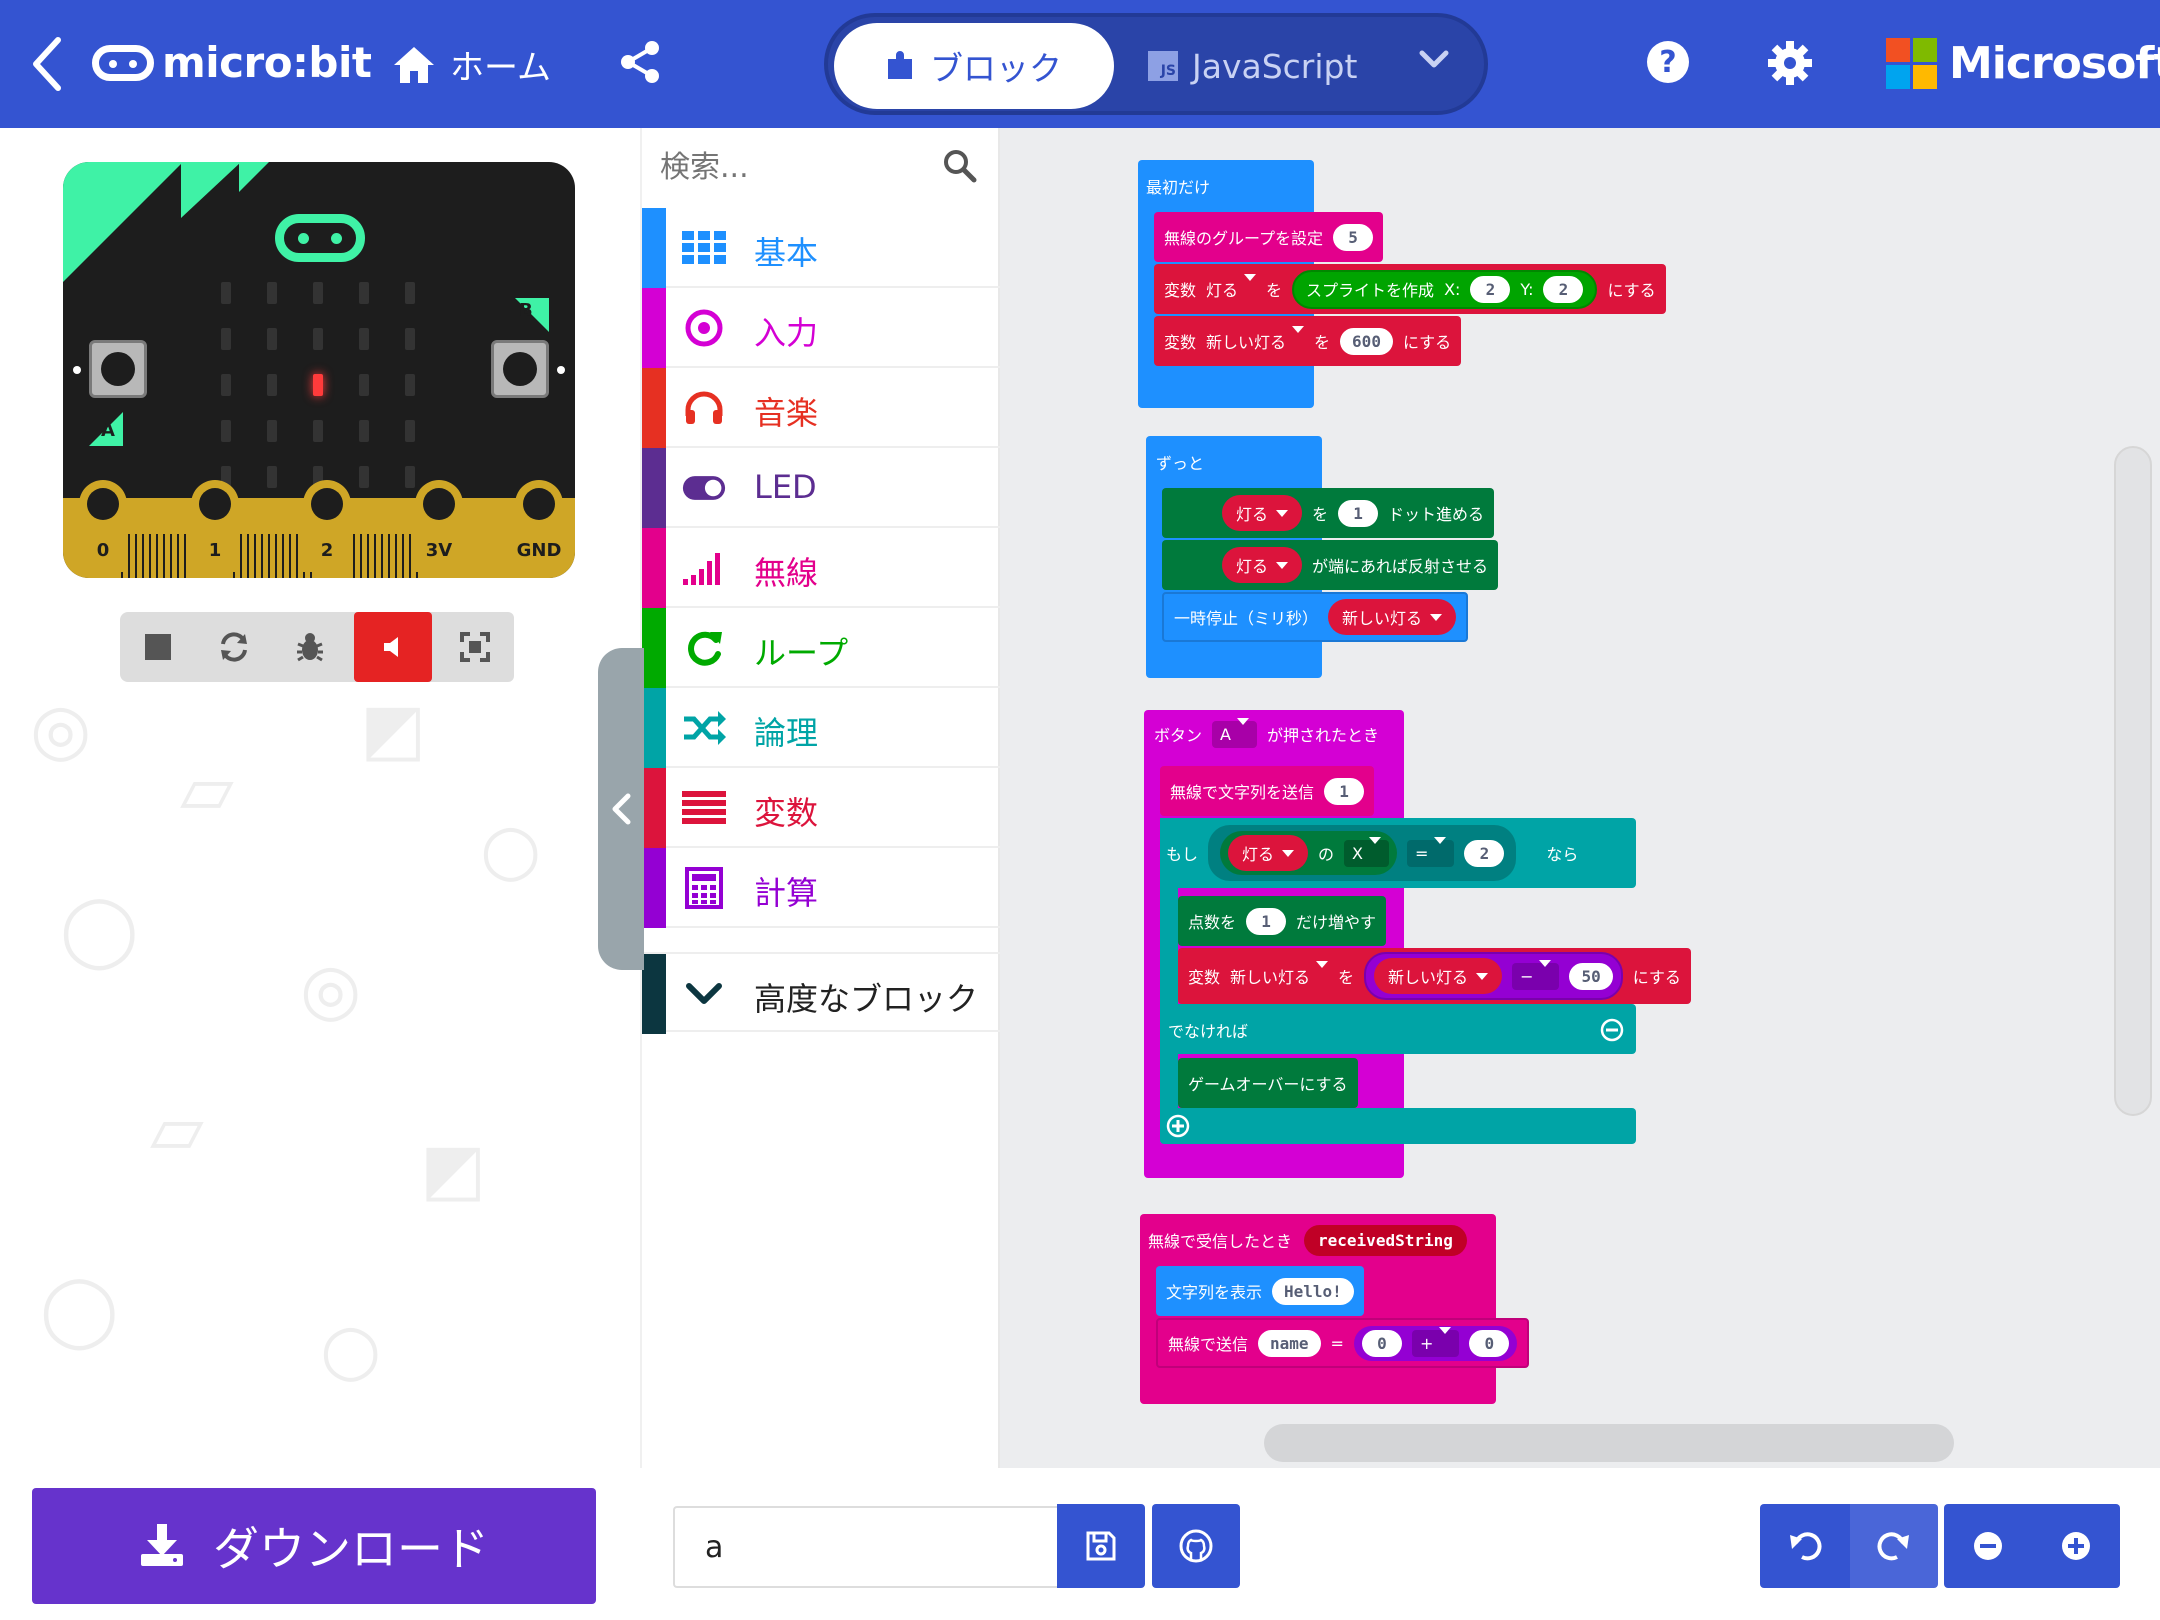 The height and width of the screenshot is (1620, 2160). Describe the element at coordinates (1330, 565) in the screenshot. I see `block-bounce: 灯る が端にあれば反射させる` at that location.